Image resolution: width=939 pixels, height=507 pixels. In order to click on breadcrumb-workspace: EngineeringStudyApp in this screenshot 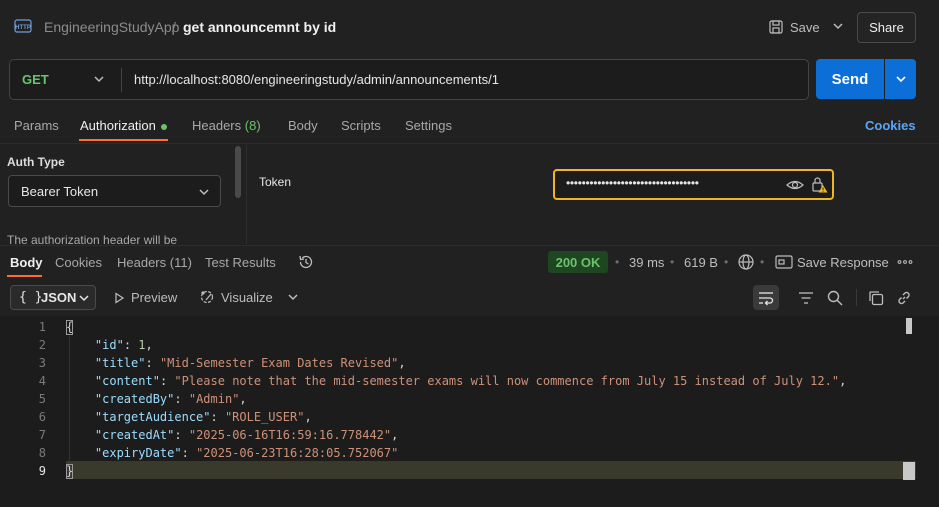, I will do `click(111, 27)`.